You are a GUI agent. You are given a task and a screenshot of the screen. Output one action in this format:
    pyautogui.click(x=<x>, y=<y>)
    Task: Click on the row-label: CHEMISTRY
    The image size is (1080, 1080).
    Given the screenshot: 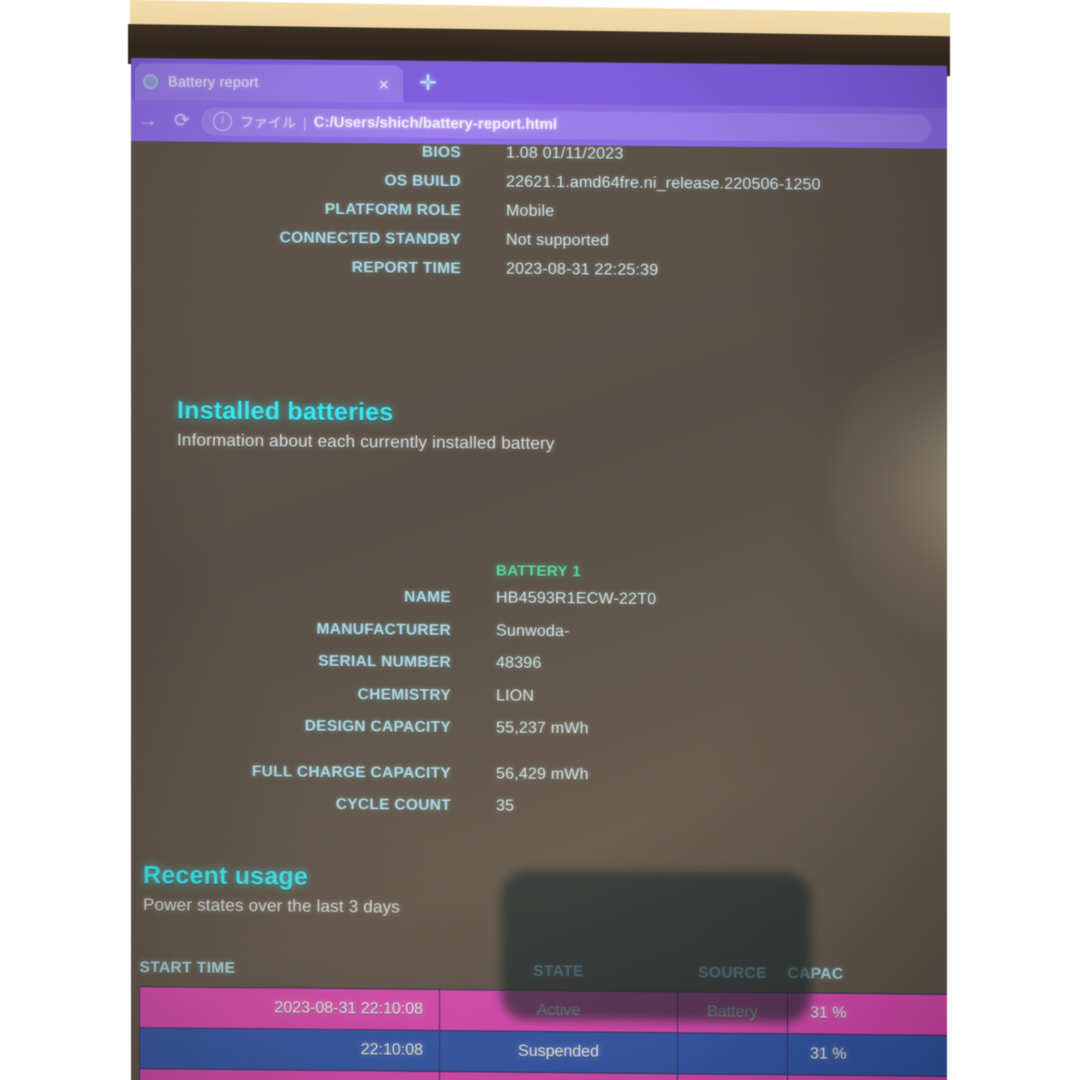 What is the action you would take?
    pyautogui.click(x=404, y=694)
    